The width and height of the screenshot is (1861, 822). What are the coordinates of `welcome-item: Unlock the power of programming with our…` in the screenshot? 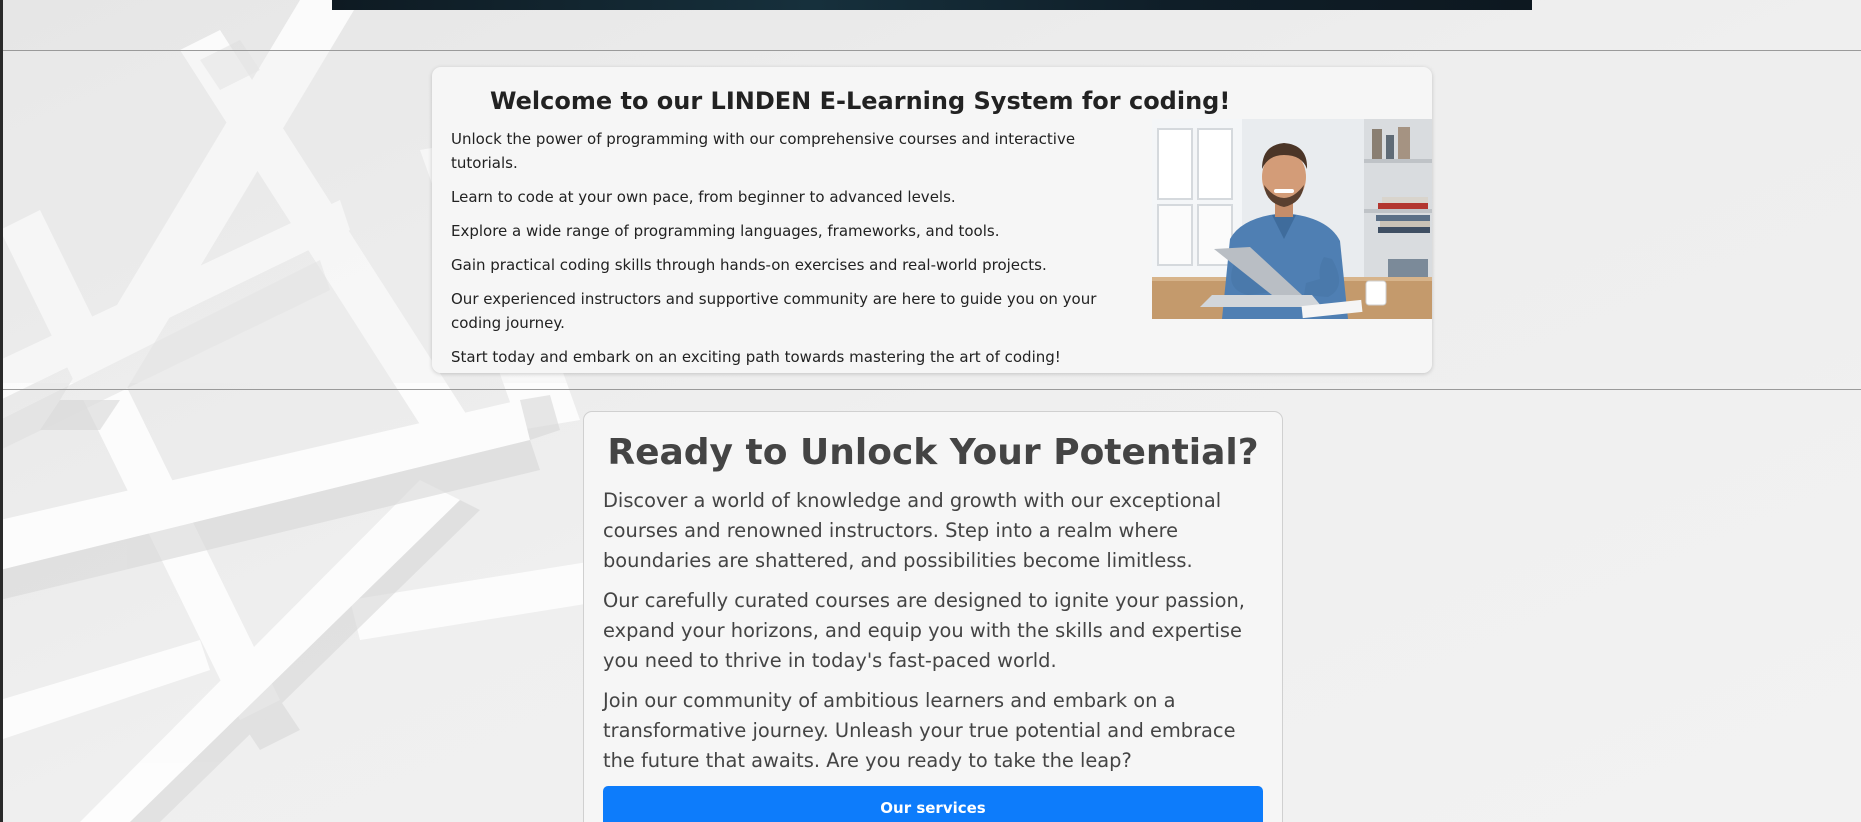 It's located at (763, 151).